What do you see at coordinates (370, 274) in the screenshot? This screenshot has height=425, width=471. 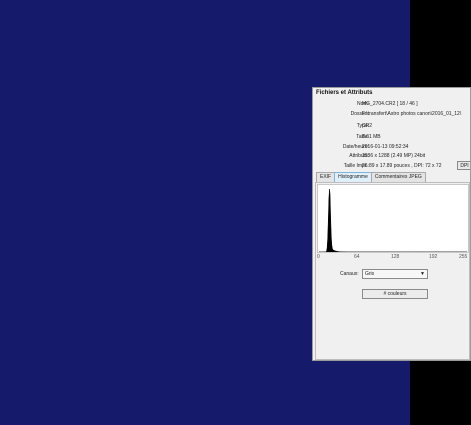 I see `channels-select-value: Gris` at bounding box center [370, 274].